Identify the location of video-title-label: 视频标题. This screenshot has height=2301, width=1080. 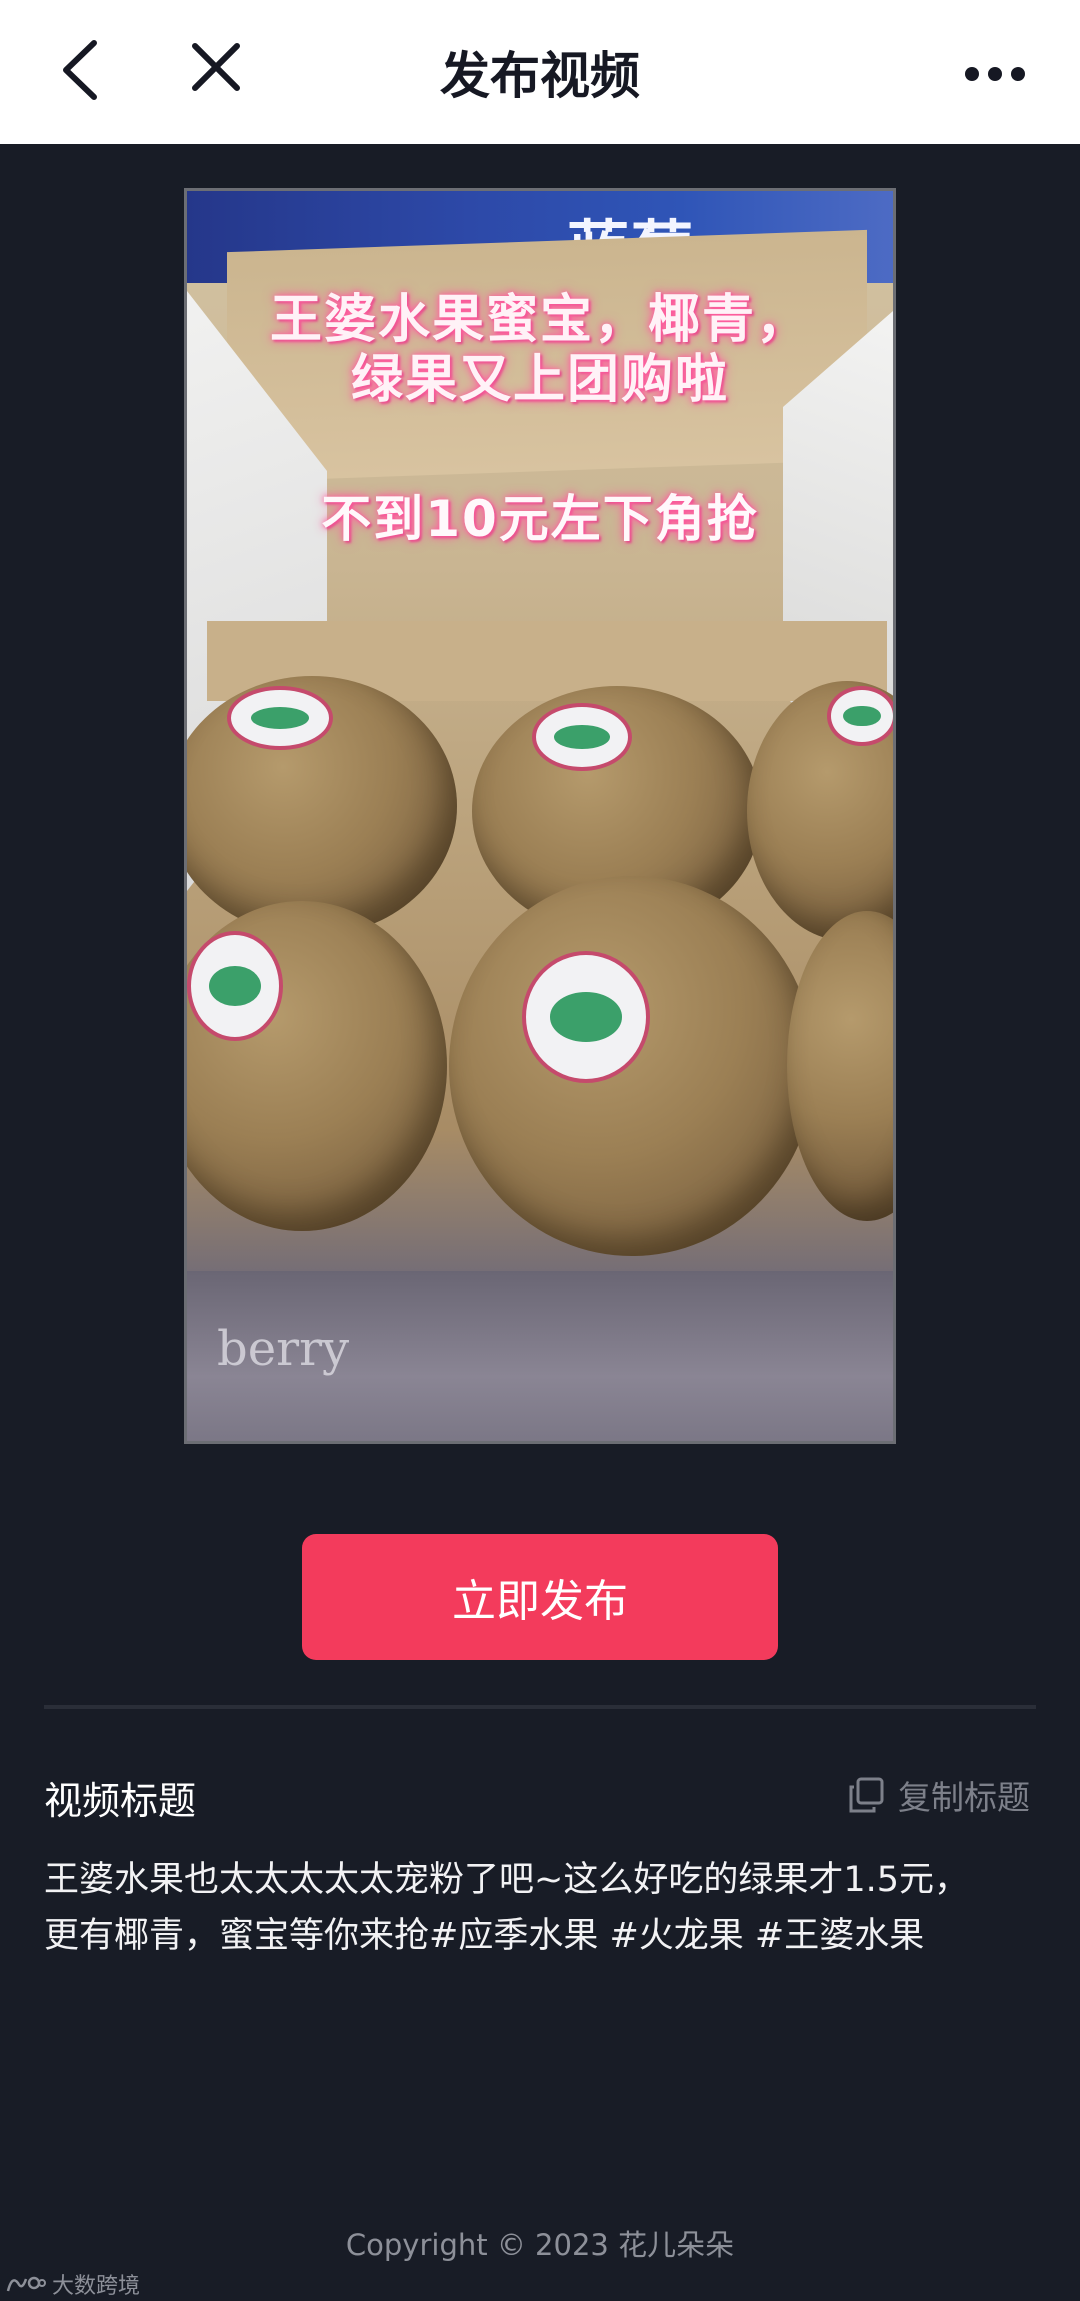
(120, 1801).